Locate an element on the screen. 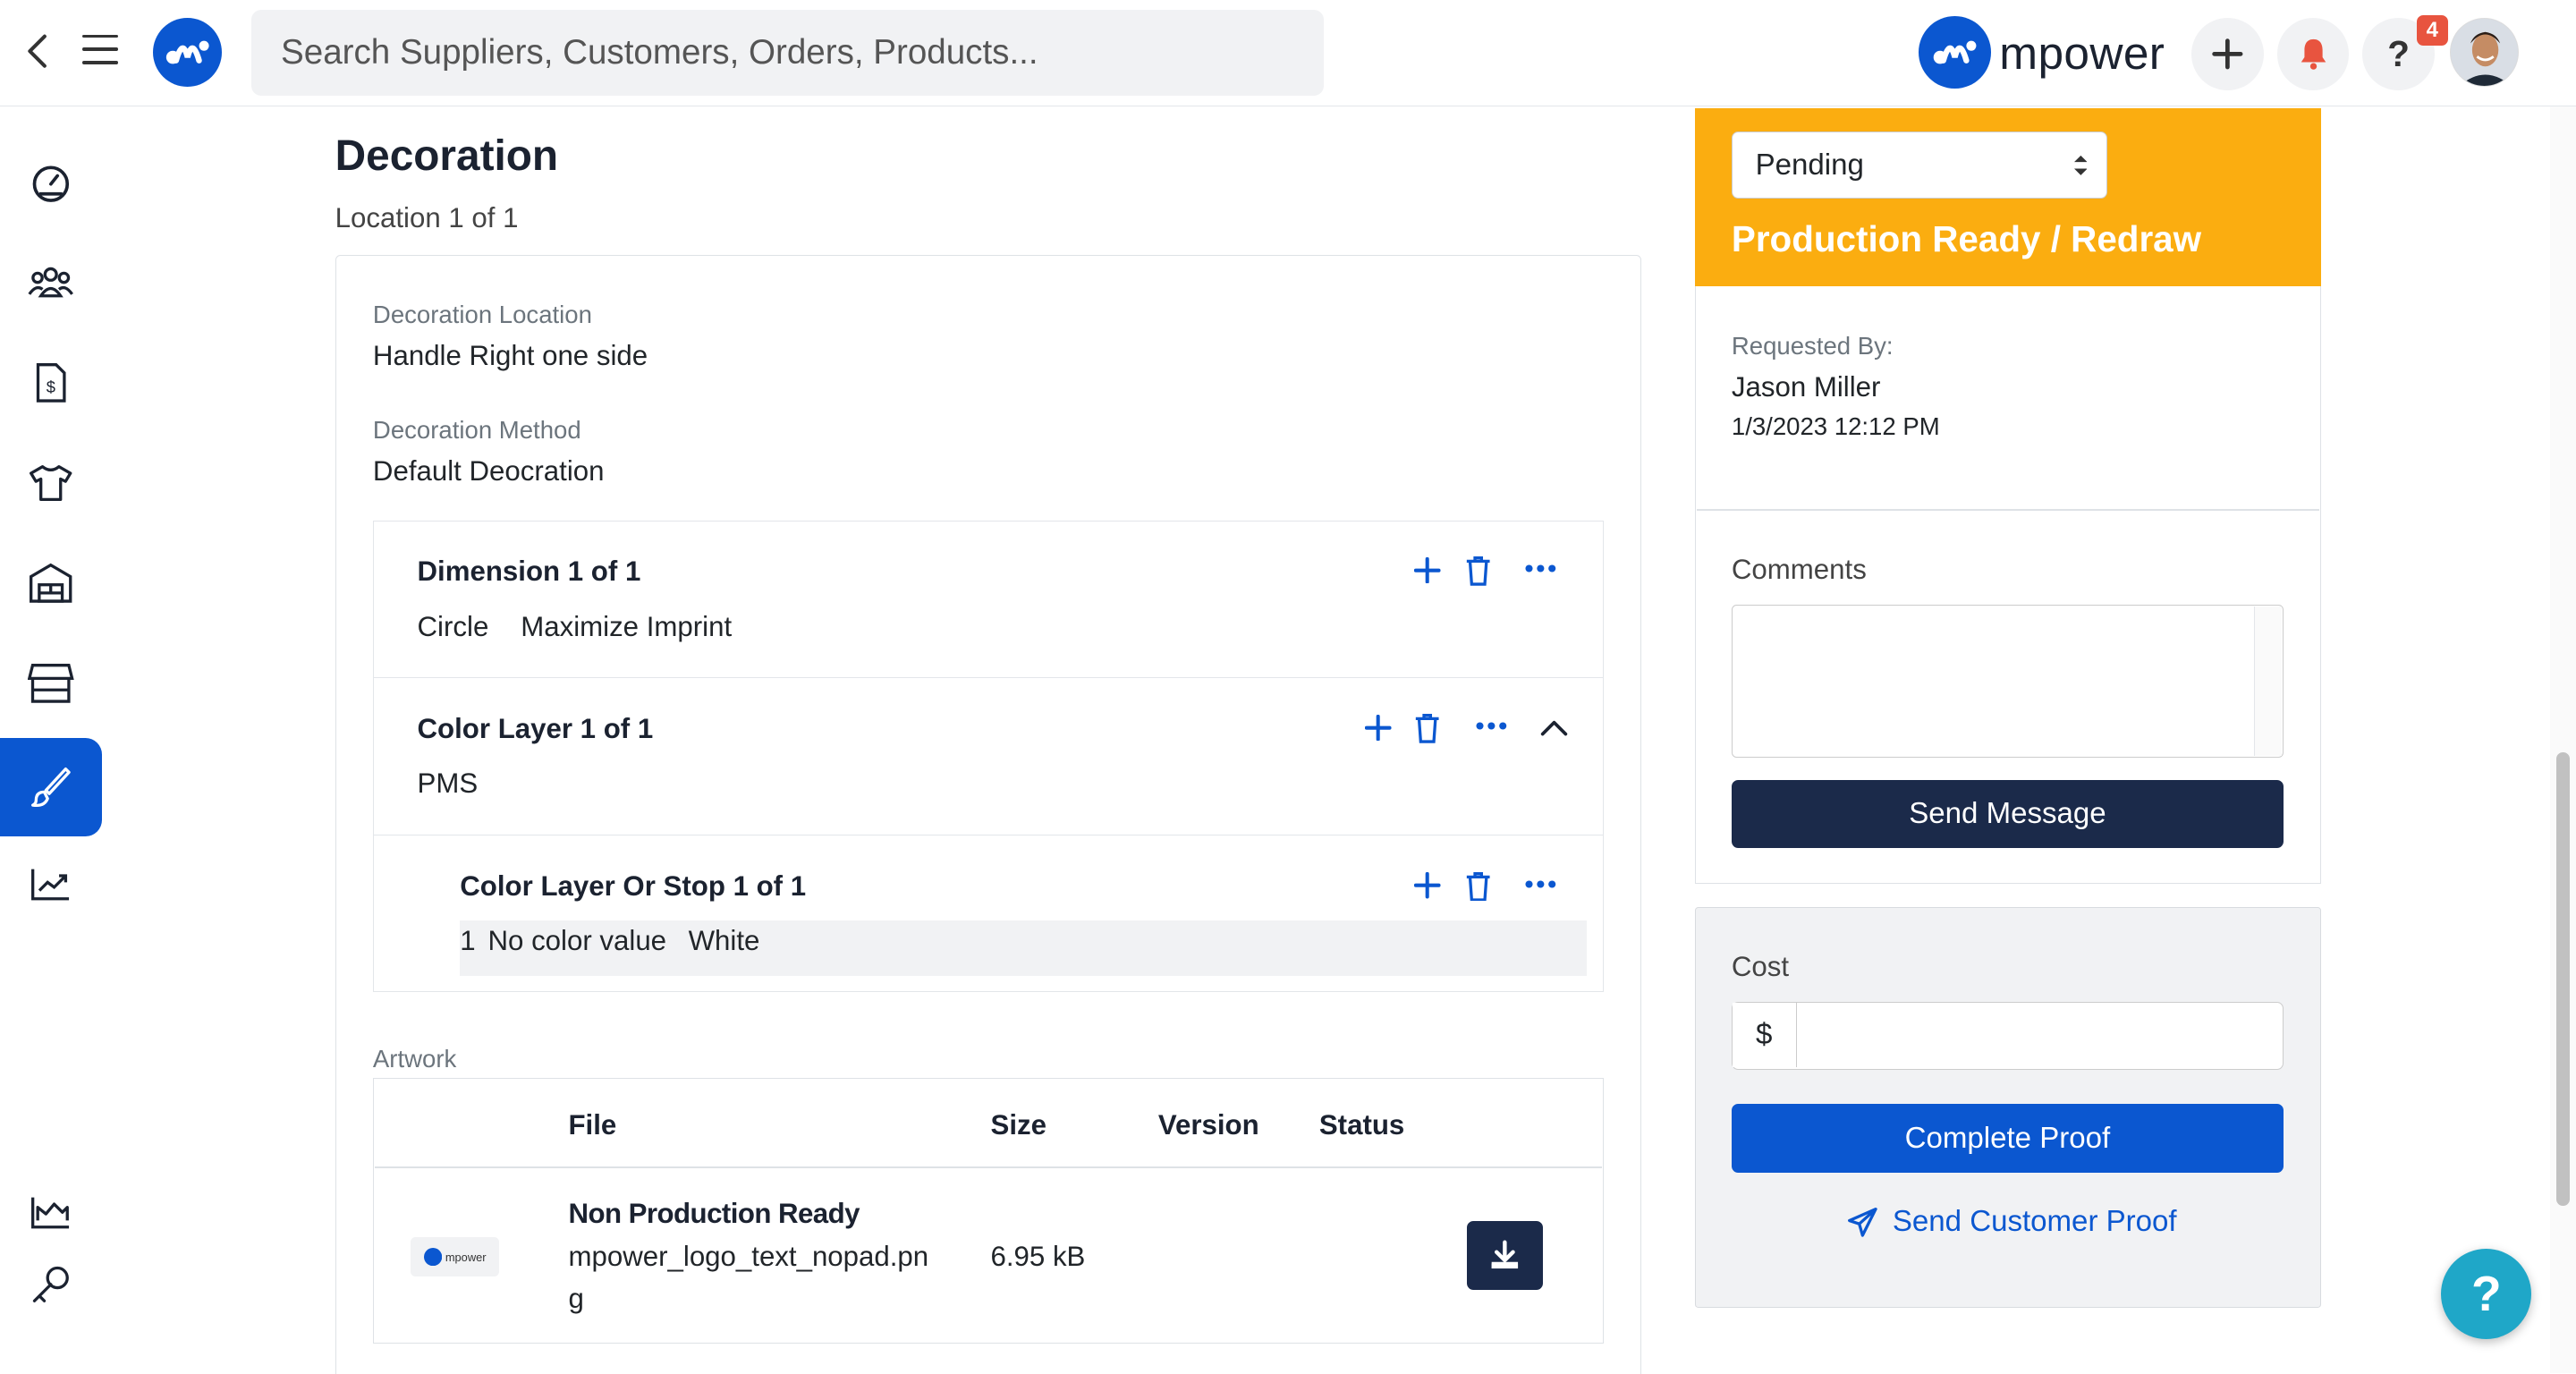 Image resolution: width=2576 pixels, height=1374 pixels. comments-scrollbar is located at coordinates (2268, 681).